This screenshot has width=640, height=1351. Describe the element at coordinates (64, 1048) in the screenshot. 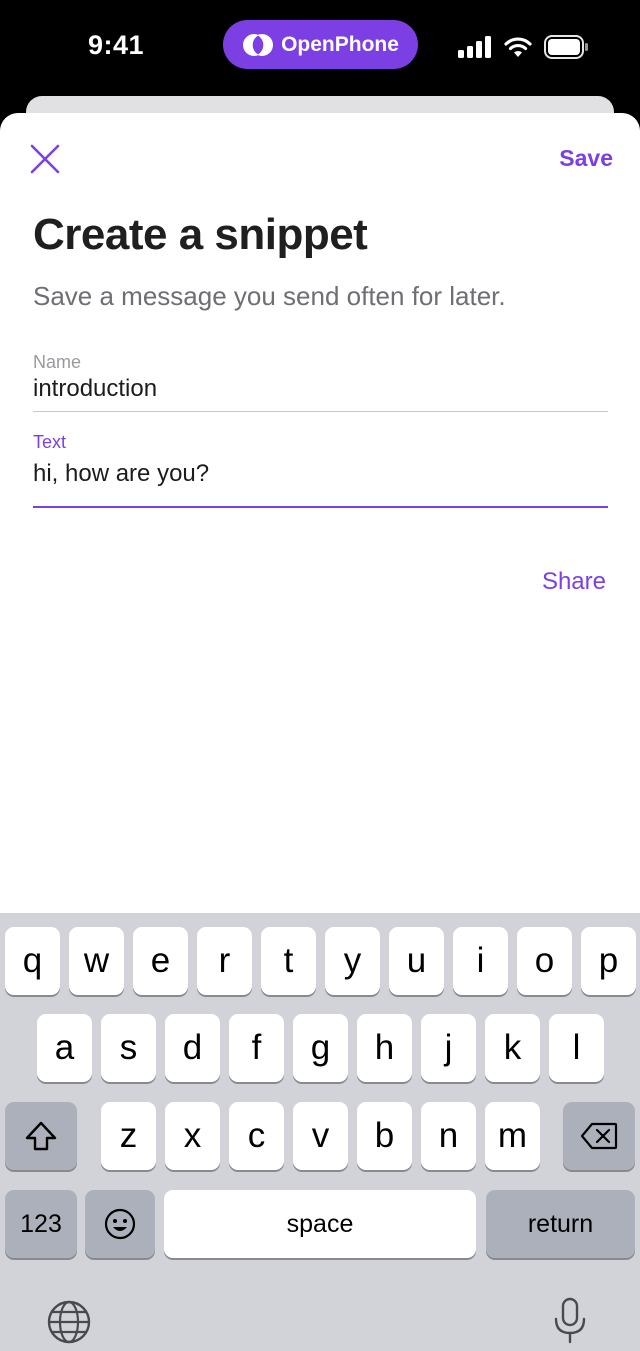

I see `key-a: a` at that location.